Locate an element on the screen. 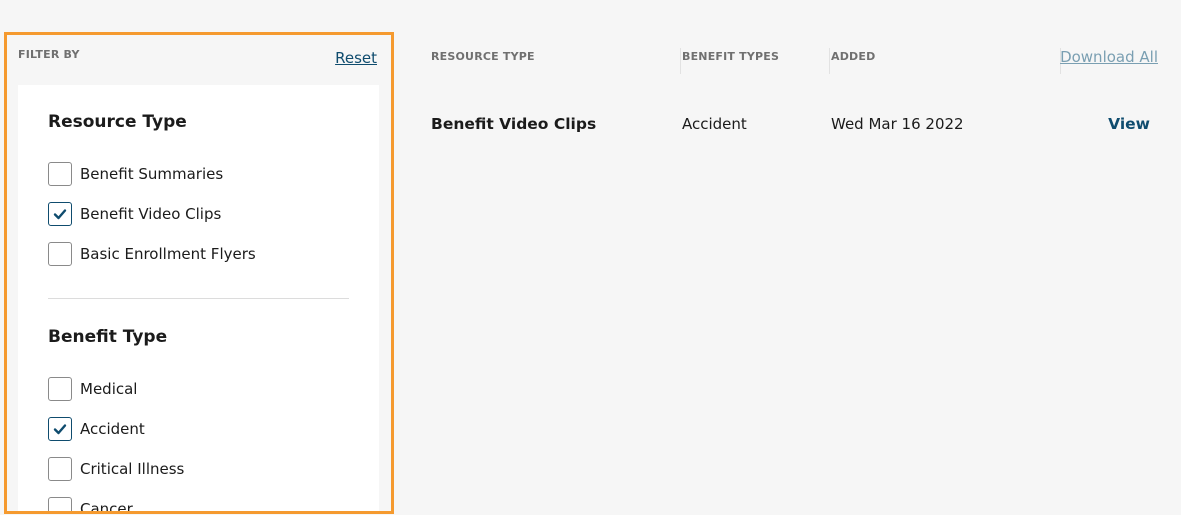  group-divider is located at coordinates (198, 298).